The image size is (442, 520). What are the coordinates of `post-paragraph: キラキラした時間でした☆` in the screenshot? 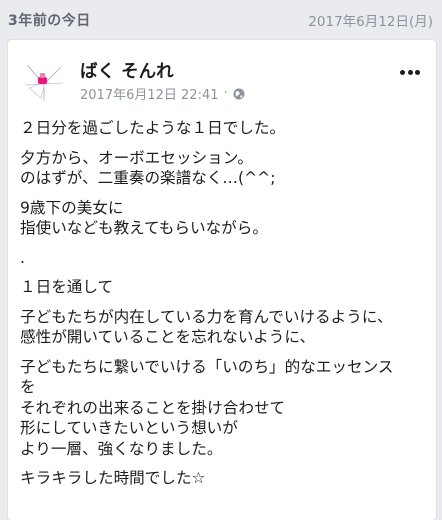 It's located at (113, 478).